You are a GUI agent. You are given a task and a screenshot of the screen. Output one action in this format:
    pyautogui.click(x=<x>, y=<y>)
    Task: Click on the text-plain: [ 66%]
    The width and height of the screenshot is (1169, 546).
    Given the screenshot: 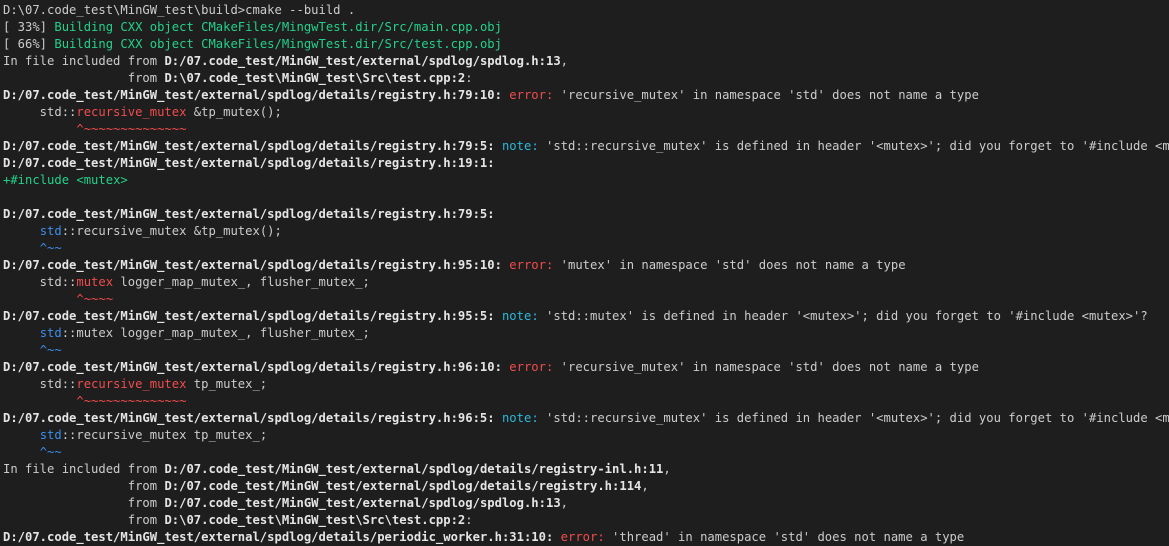 What is the action you would take?
    pyautogui.click(x=29, y=44)
    